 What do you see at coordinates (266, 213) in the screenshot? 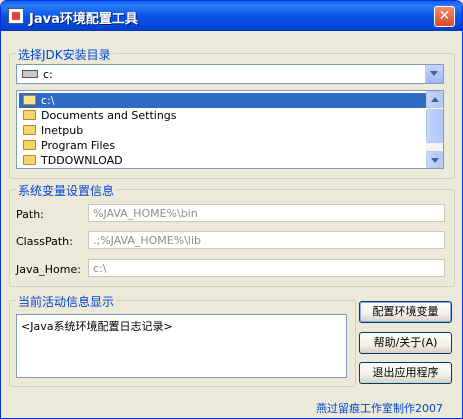
I see `path-field: %JAVA_HOME%\bin` at bounding box center [266, 213].